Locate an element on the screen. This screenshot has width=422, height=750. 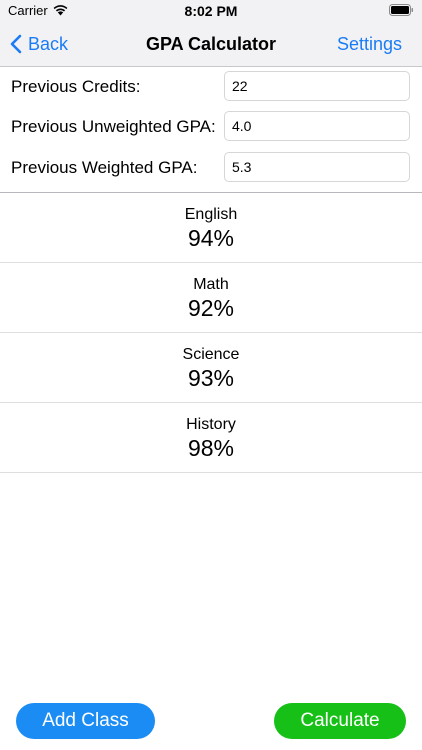
class-name: Science is located at coordinates (211, 354).